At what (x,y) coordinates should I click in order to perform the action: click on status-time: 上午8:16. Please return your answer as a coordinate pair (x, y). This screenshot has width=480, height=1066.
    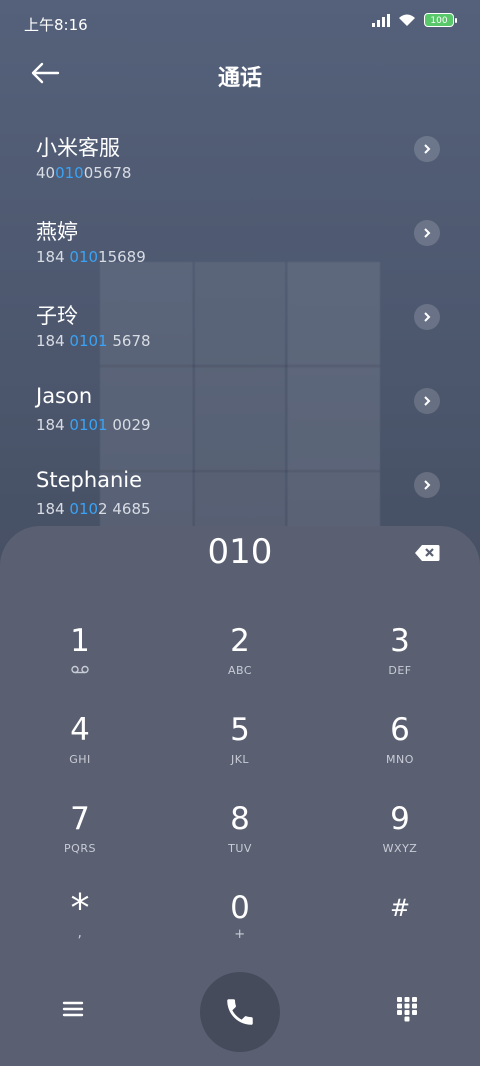
    Looking at the image, I should click on (56, 25).